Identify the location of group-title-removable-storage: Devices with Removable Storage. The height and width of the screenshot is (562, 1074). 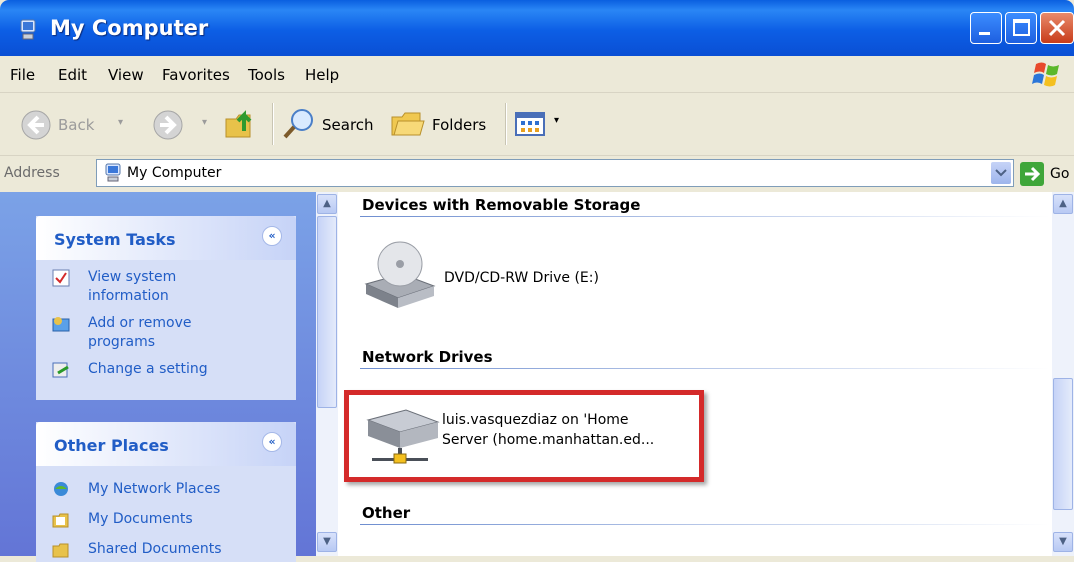
(501, 205).